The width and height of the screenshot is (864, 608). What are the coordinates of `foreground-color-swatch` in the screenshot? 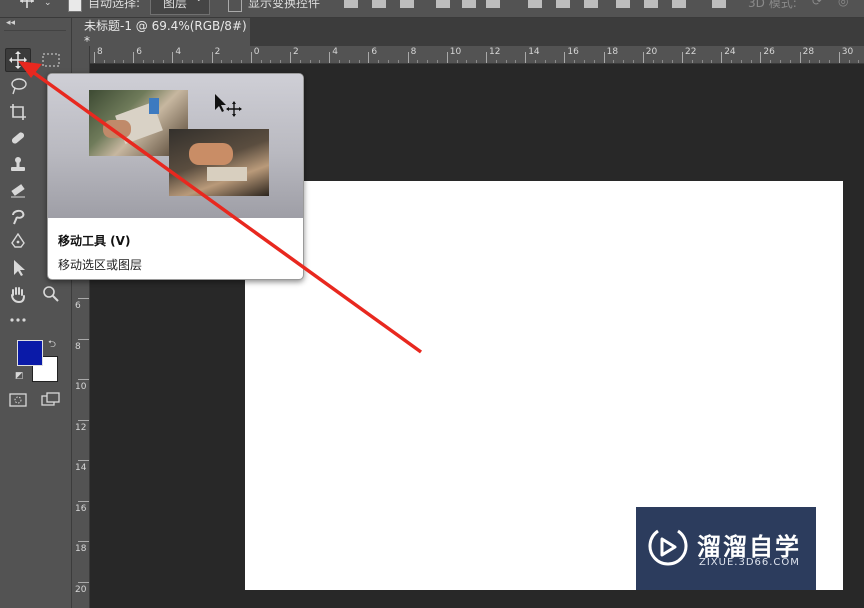 It's located at (30, 353).